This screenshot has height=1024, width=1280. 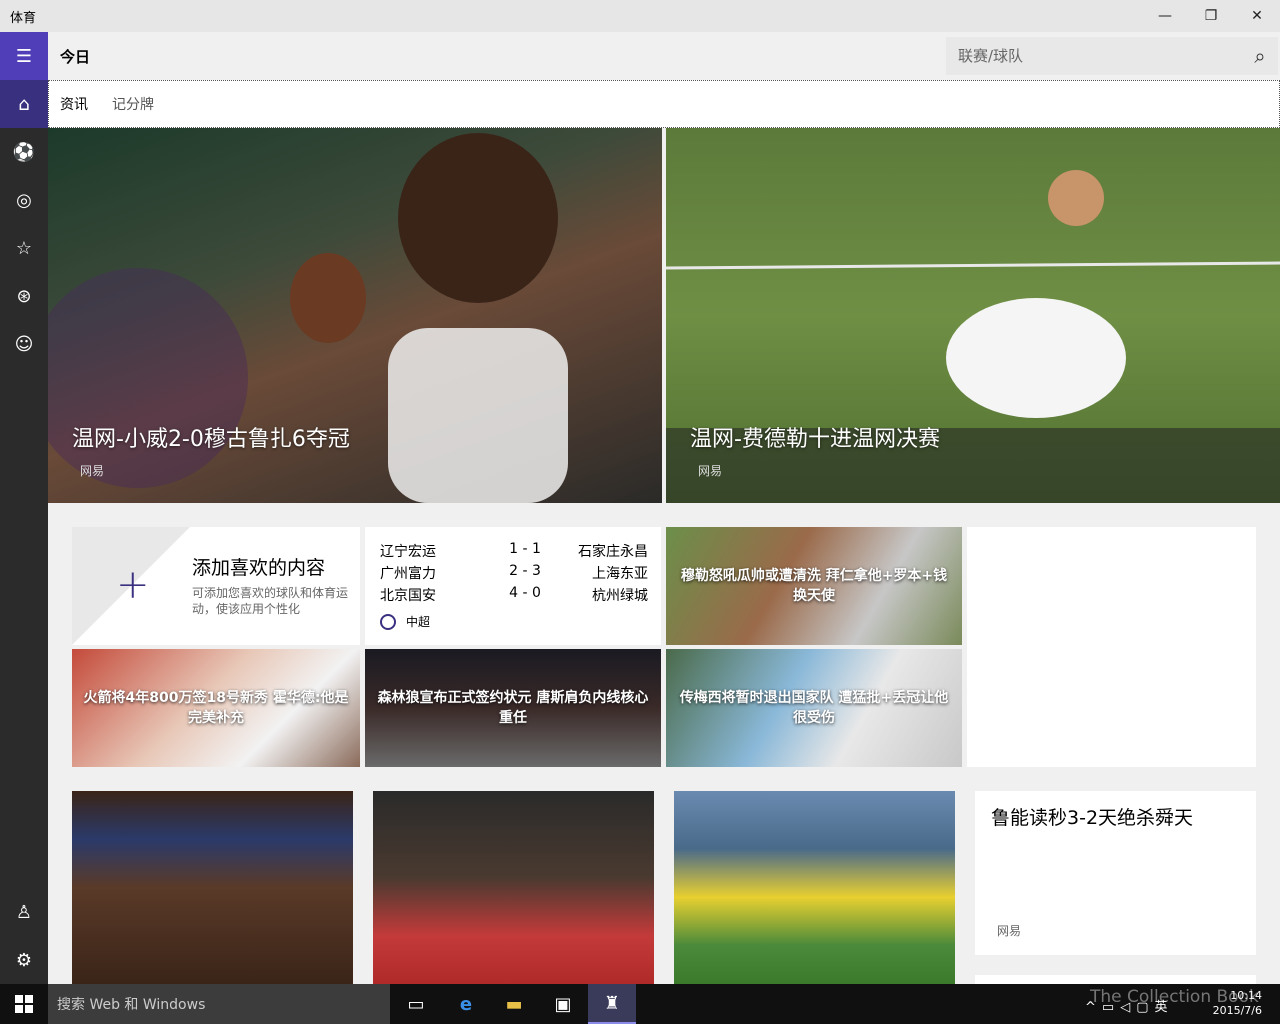 What do you see at coordinates (24, 508) in the screenshot?
I see `sidebar: ☰ ⌂ ⚽ ◎ ☆ ⊛ ☺ ♙ ⚙` at bounding box center [24, 508].